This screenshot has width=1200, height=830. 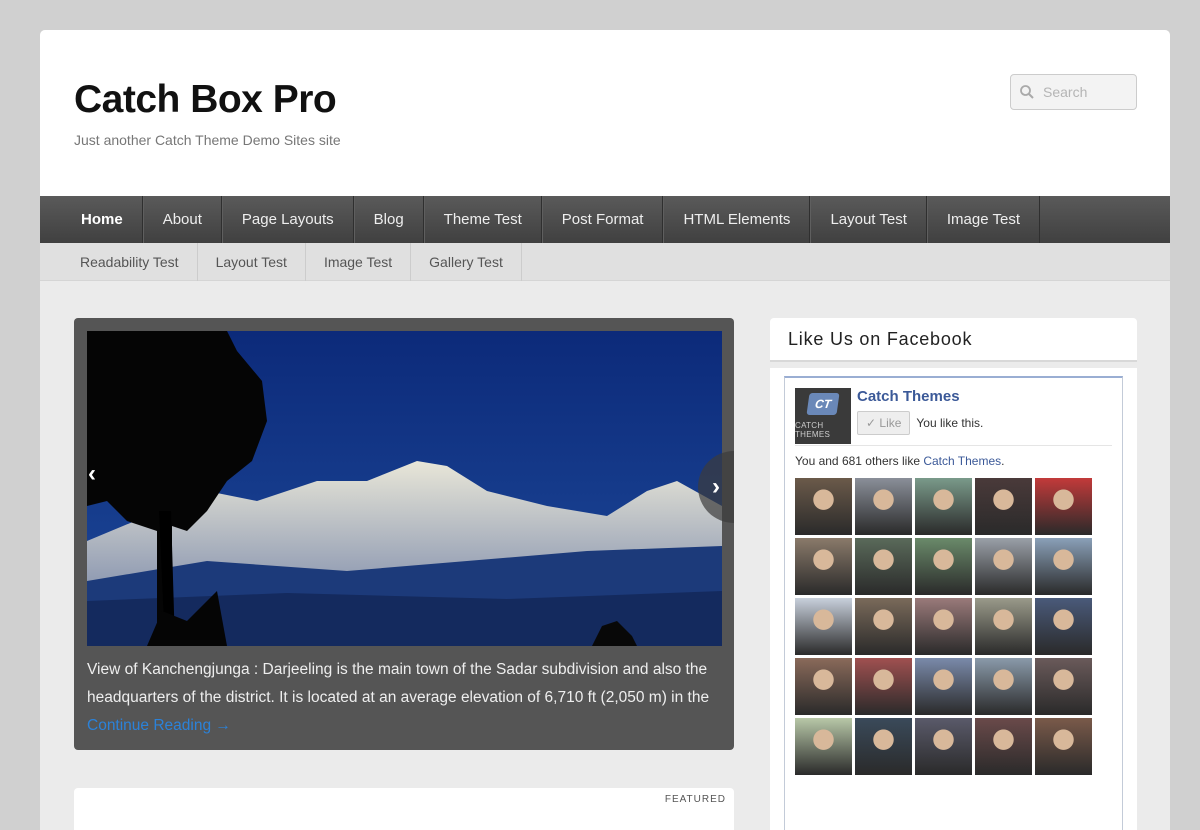 I want to click on fb-page-info: Catch Themes ✓ Like You like this., so click(x=920, y=413).